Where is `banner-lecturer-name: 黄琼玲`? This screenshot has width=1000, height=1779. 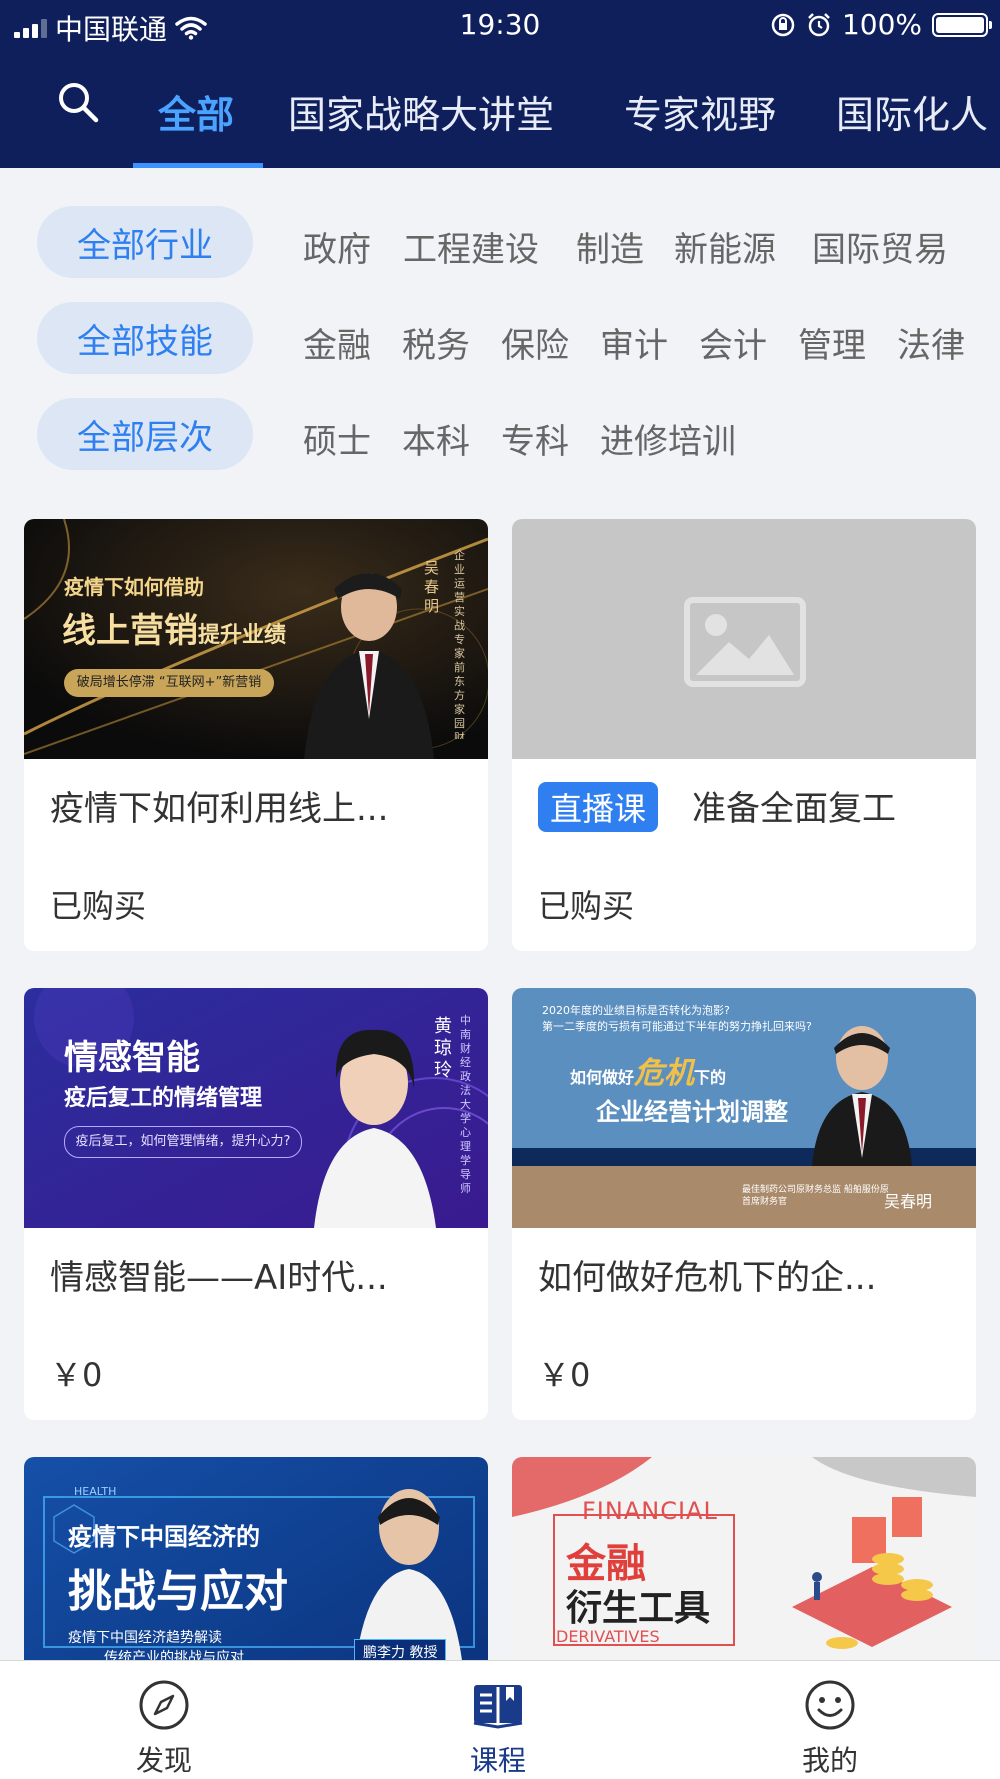 banner-lecturer-name: 黄琼玲 is located at coordinates (443, 1048).